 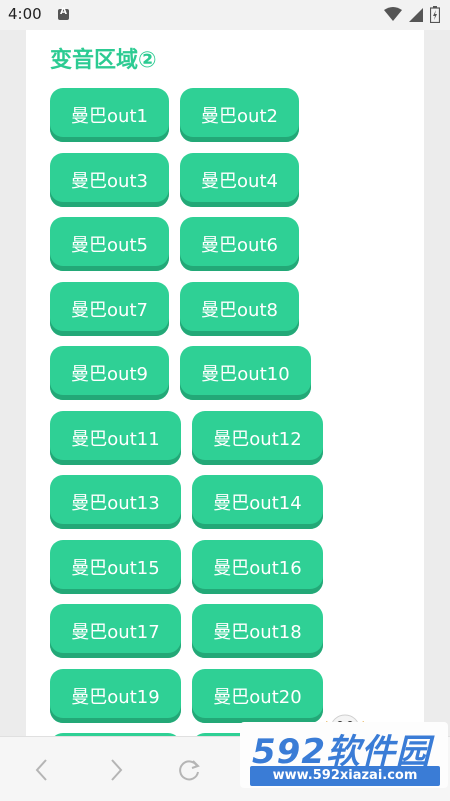 I want to click on refresh-icon, so click(x=189, y=770).